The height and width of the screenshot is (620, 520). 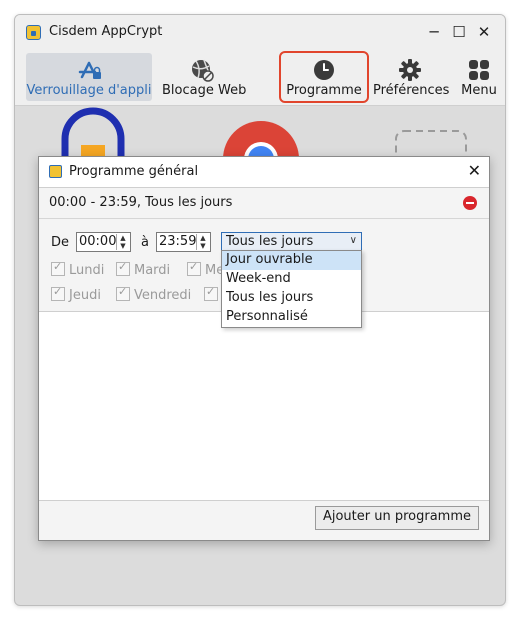 What do you see at coordinates (145, 242) in the screenshot?
I see `to-label: à` at bounding box center [145, 242].